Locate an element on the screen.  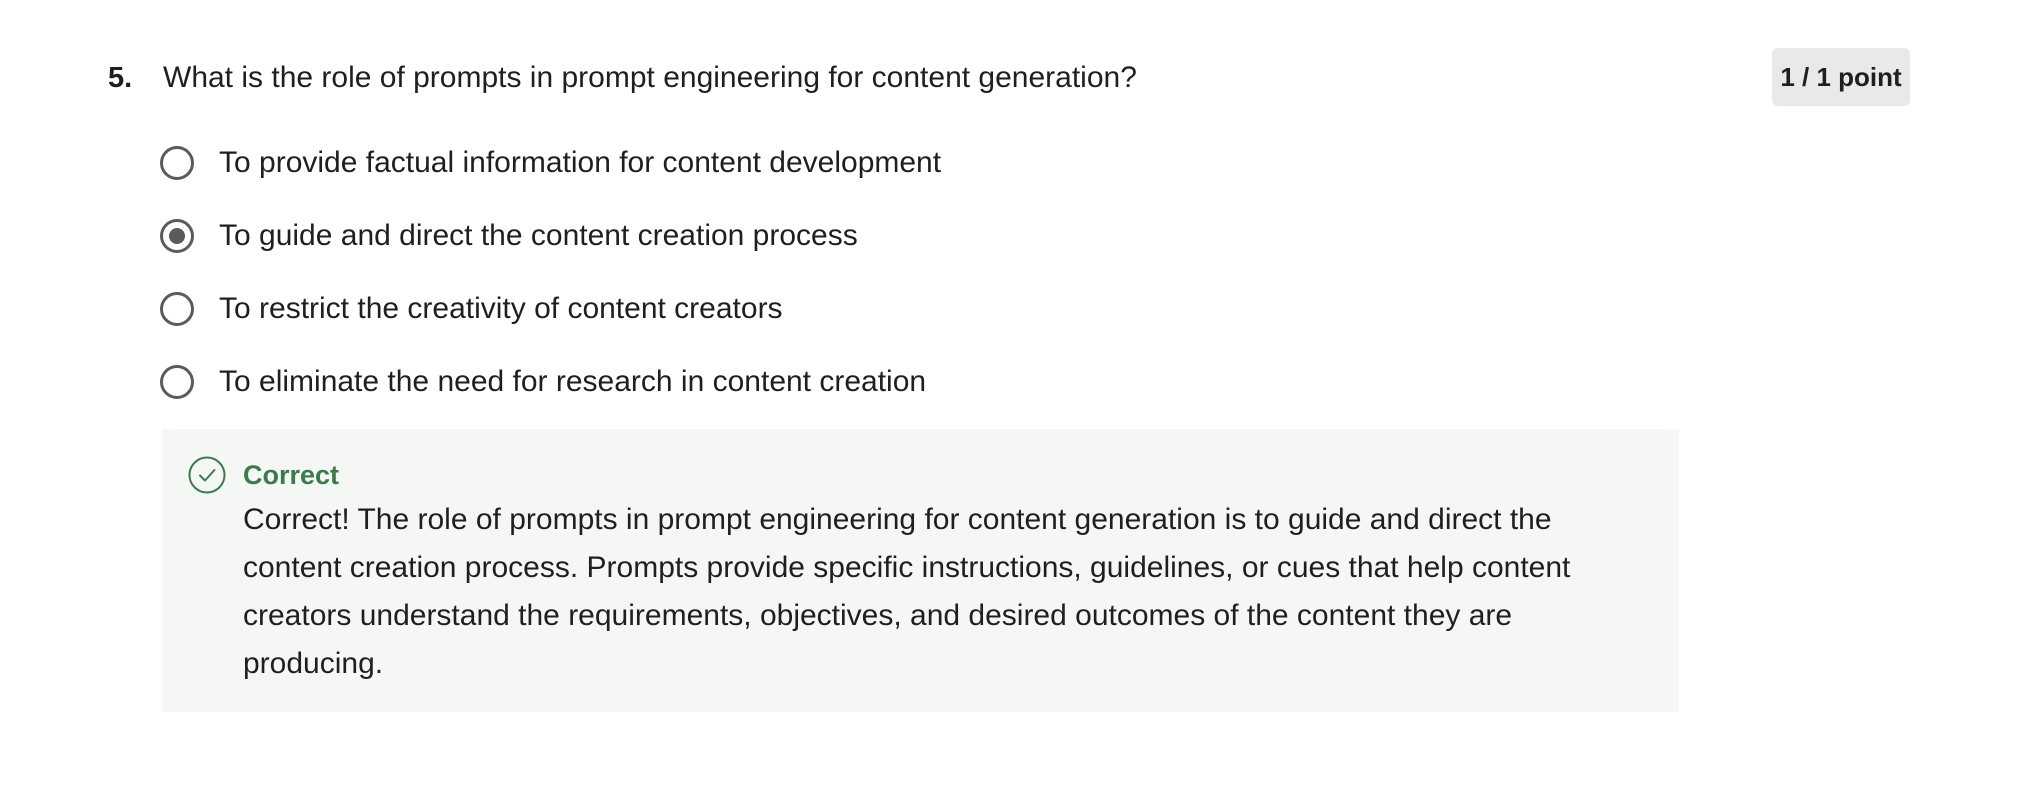
question-number: 5. is located at coordinates (120, 78).